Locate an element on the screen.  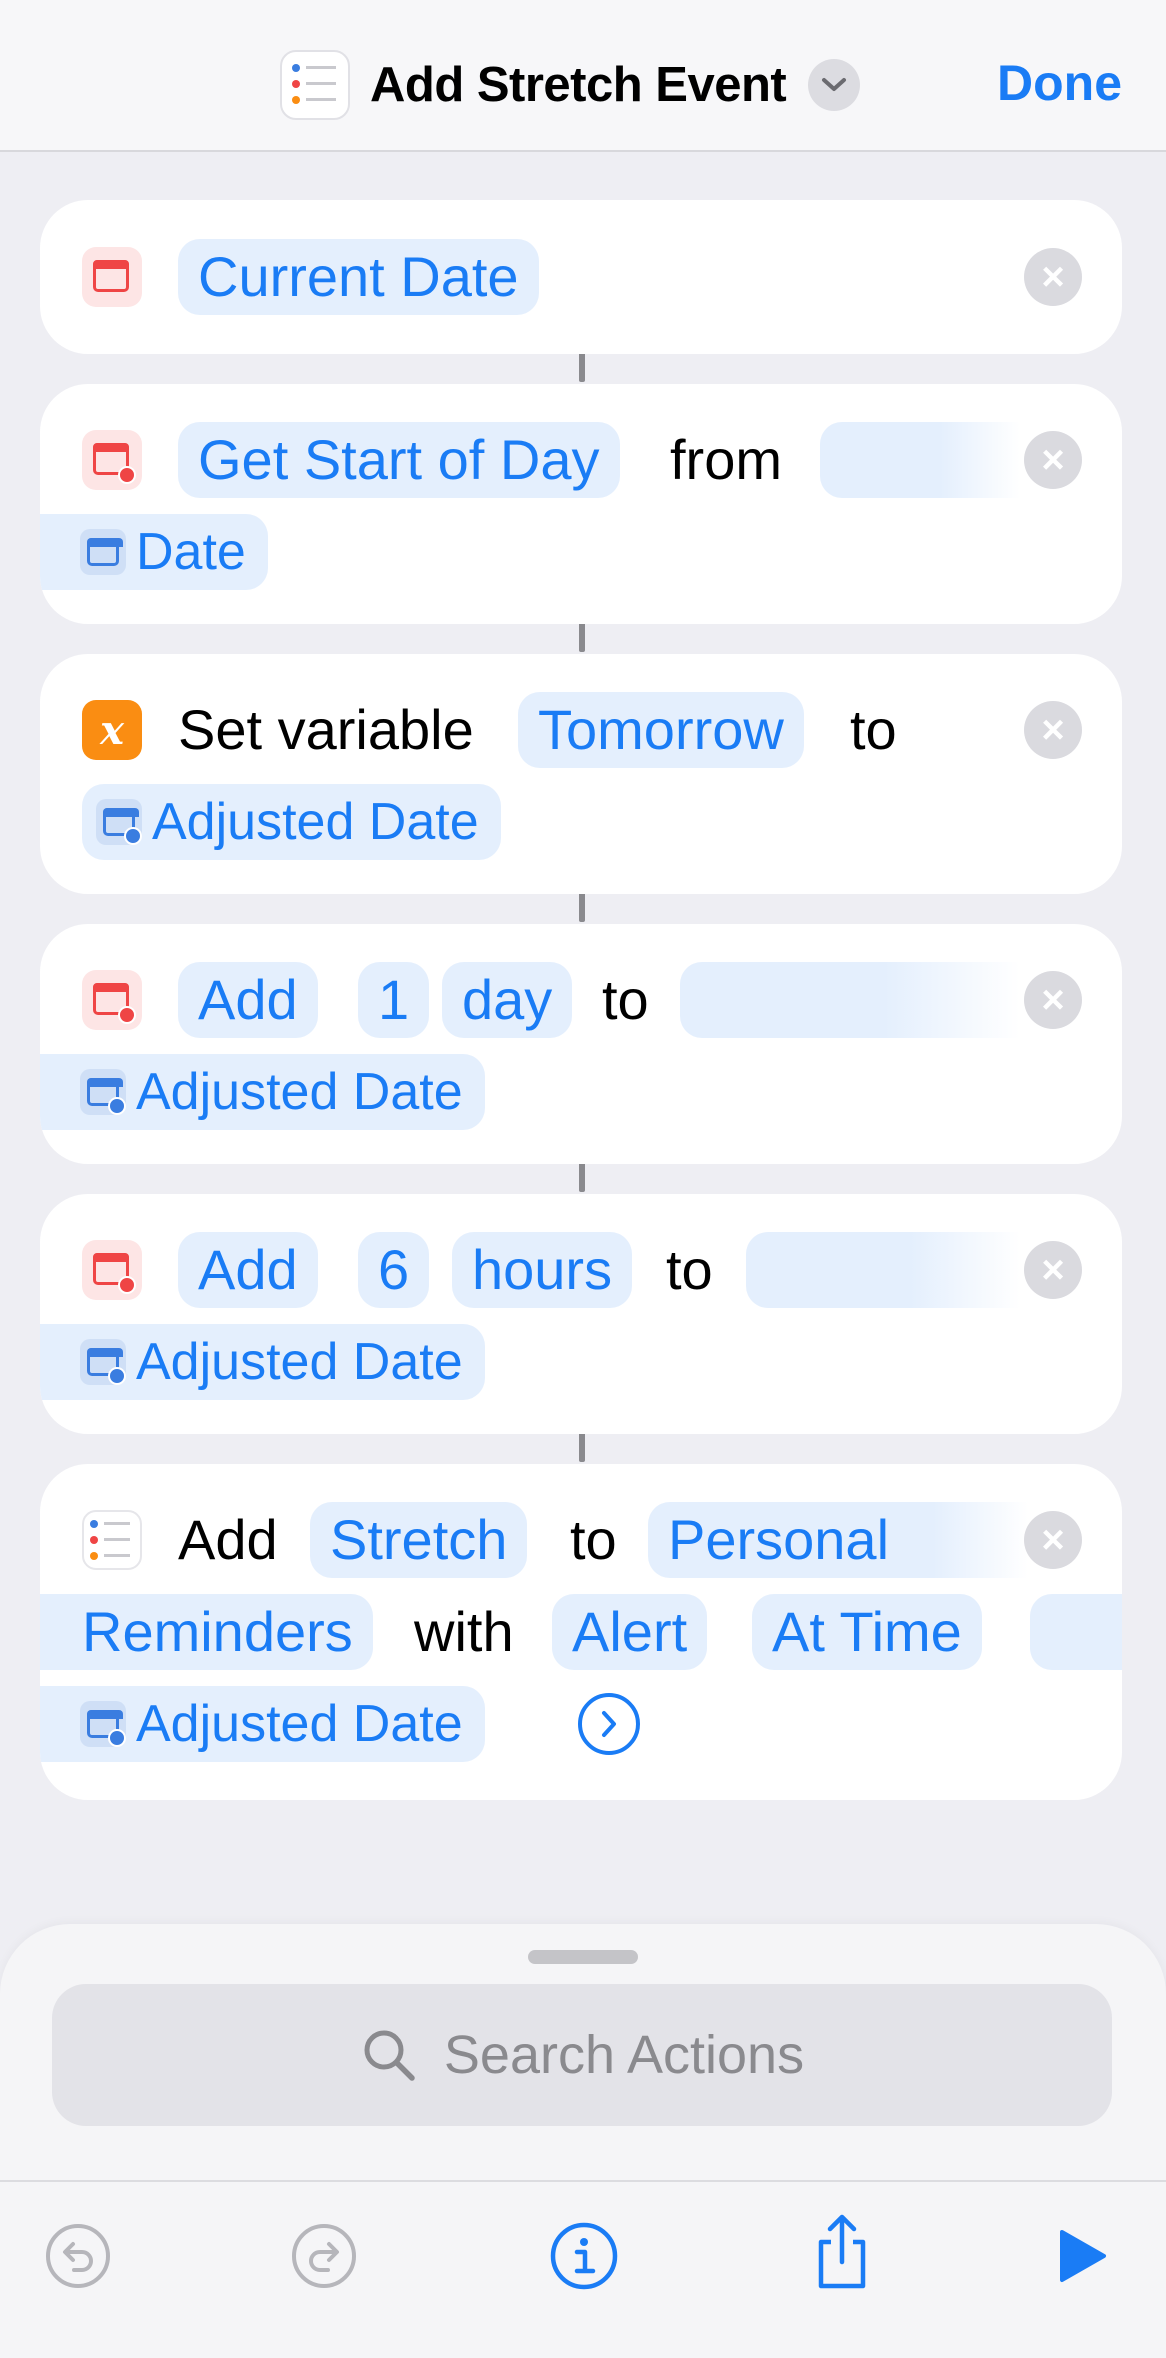
play-icon is located at coordinates (1080, 2256).